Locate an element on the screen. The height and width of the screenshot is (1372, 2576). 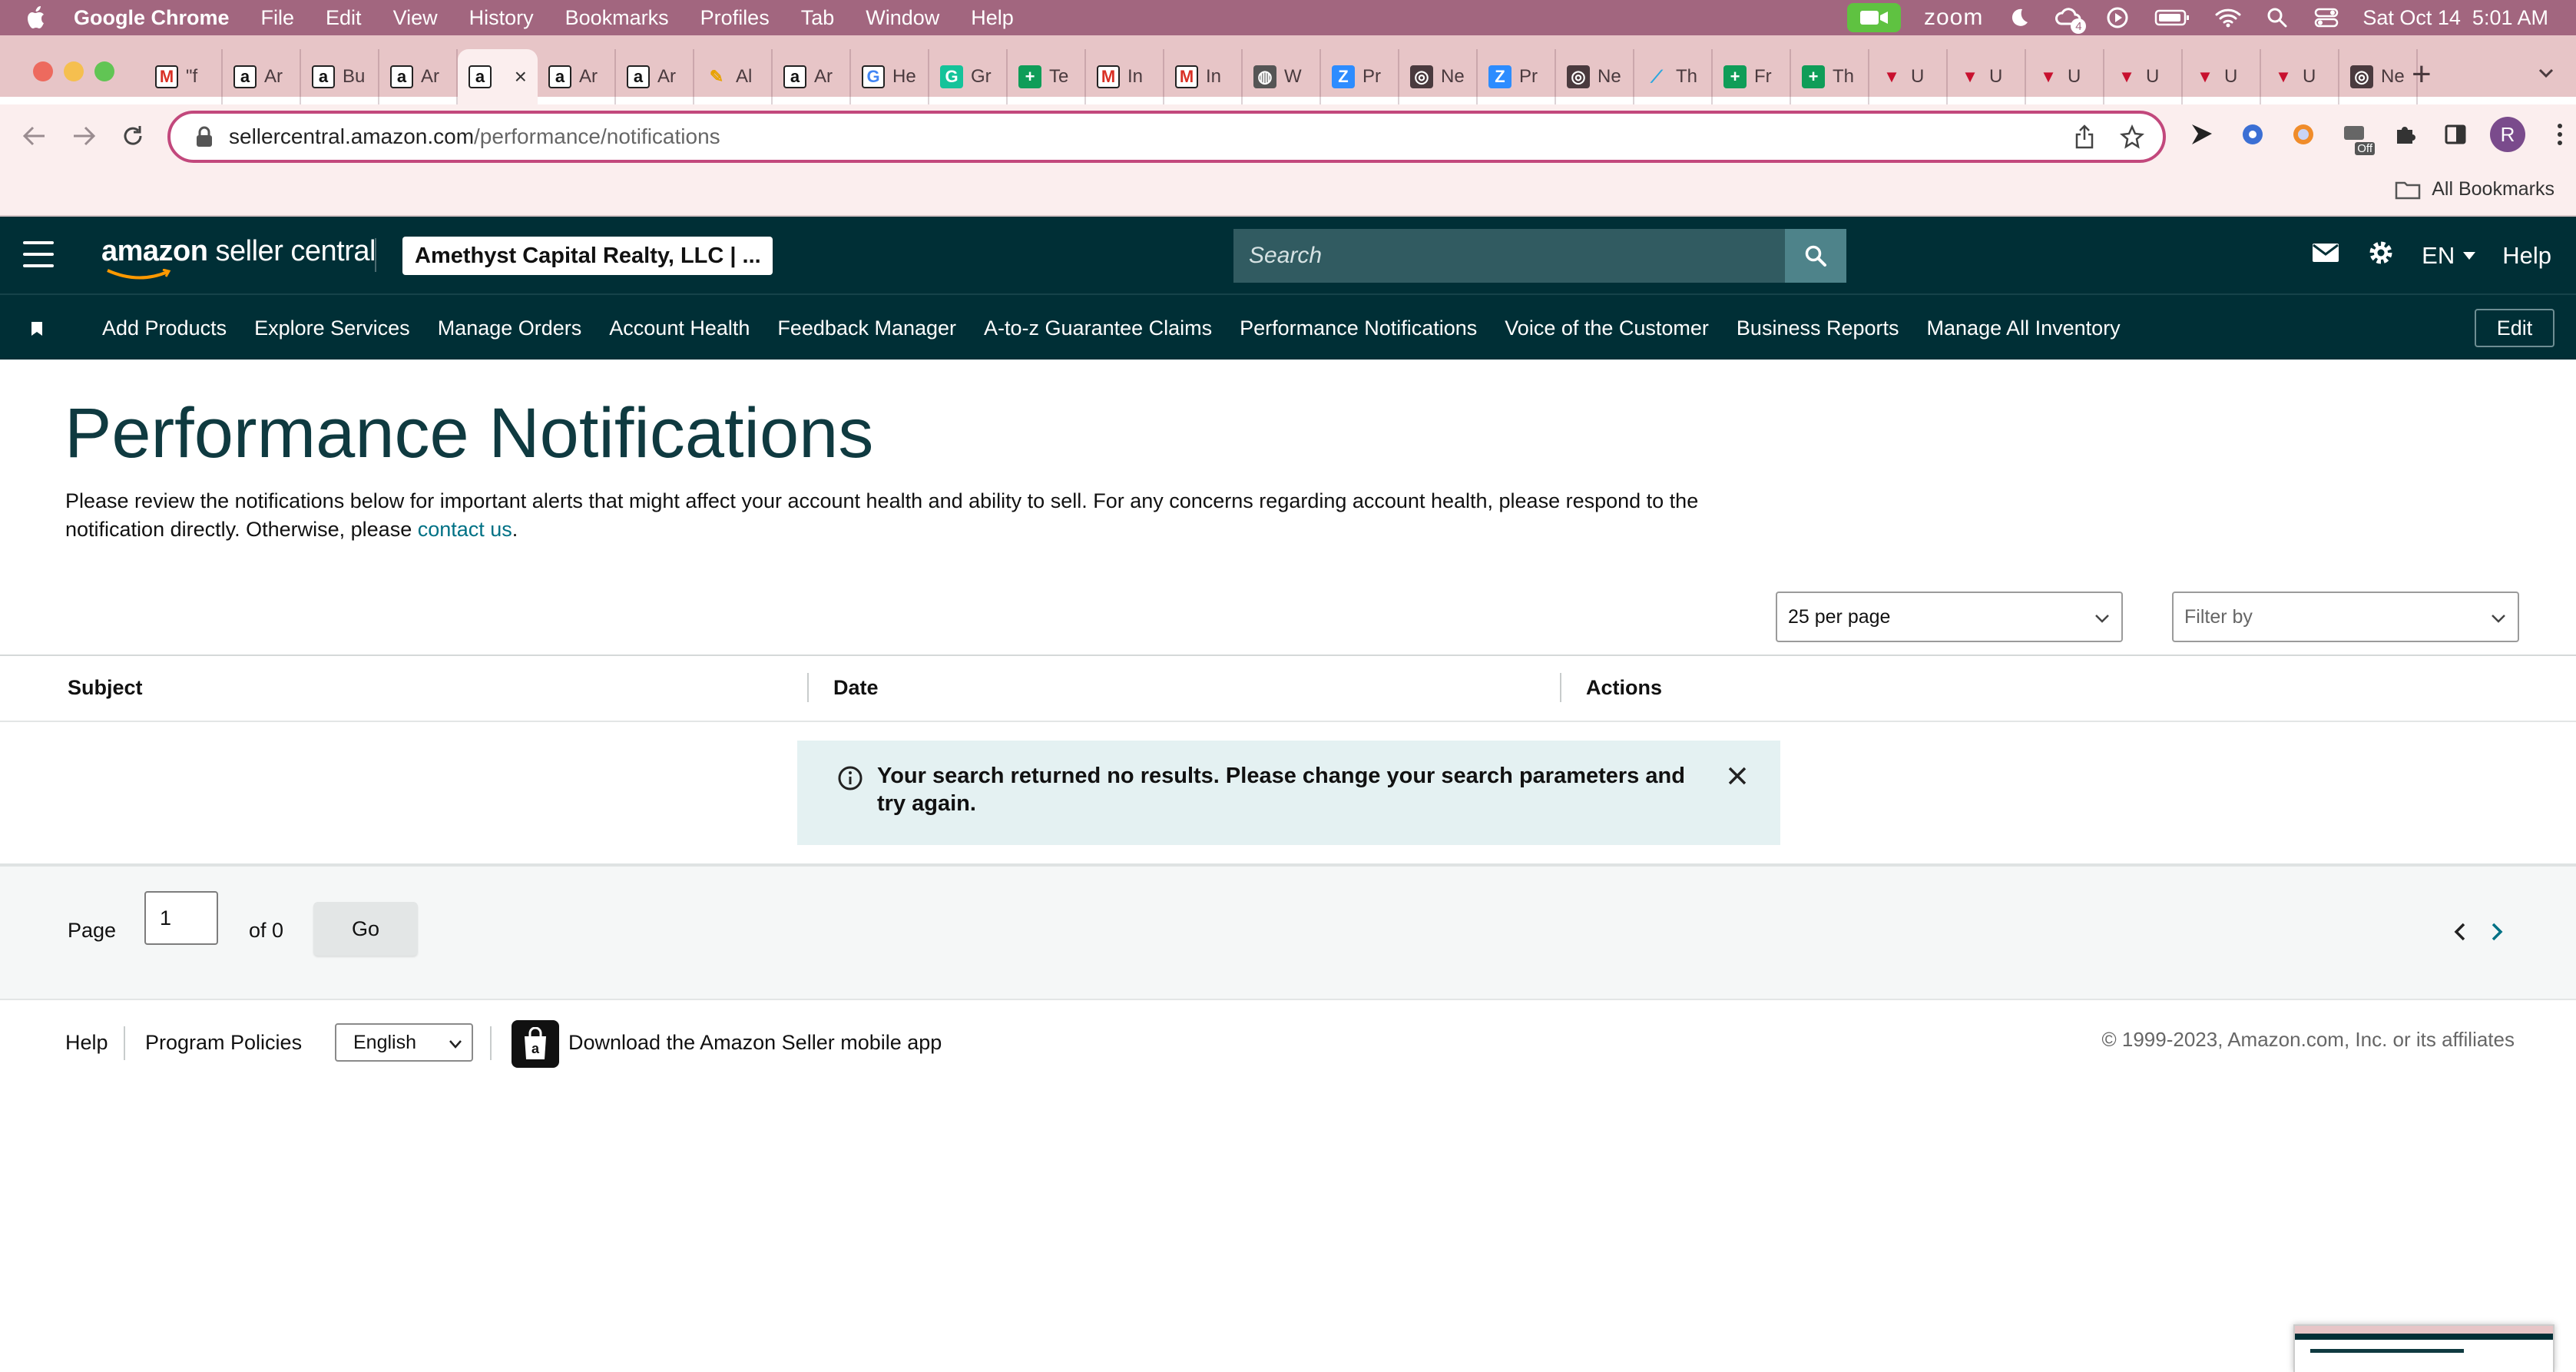
menu-history: History is located at coordinates (502, 18).